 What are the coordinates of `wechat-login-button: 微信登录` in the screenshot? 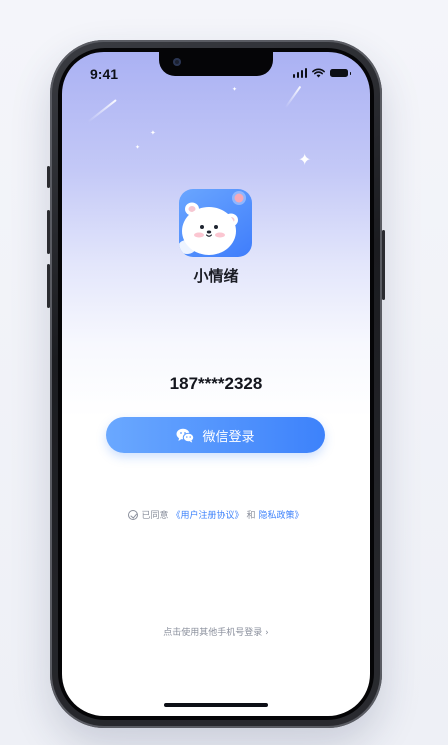 It's located at (215, 435).